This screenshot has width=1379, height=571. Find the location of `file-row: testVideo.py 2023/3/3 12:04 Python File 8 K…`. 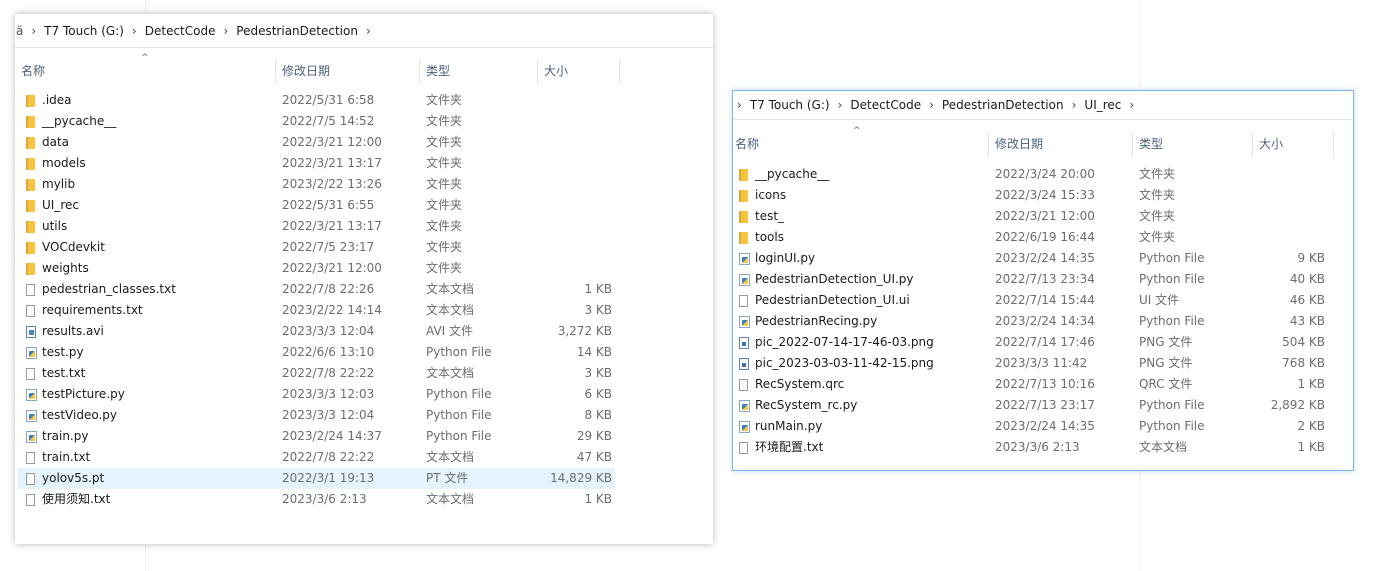

file-row: testVideo.py 2023/3/3 12:04 Python File 8 K… is located at coordinates (364, 415).